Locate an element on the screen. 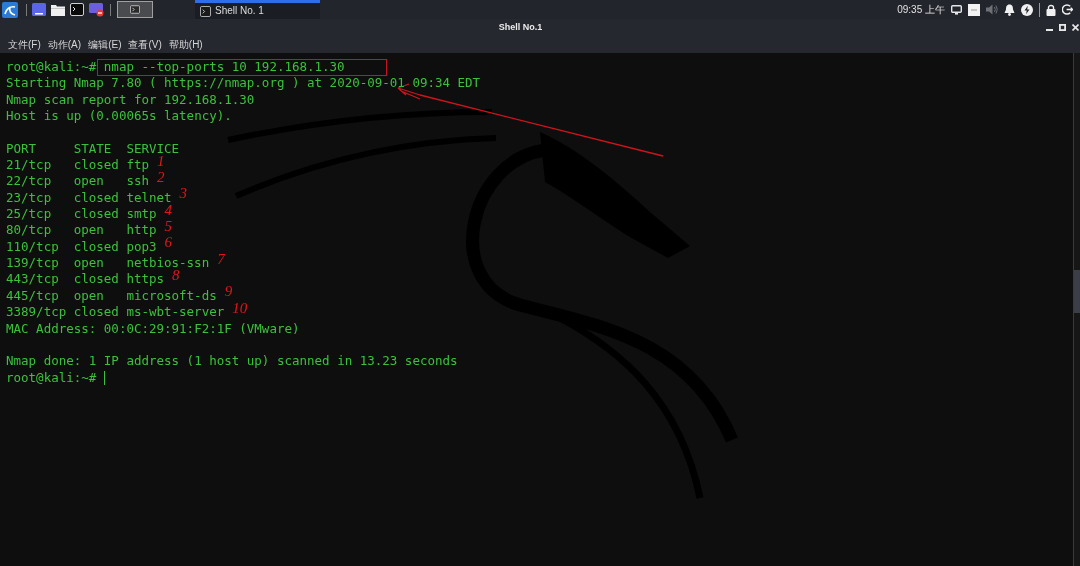  handwritten-number: 2 is located at coordinates (160, 178).